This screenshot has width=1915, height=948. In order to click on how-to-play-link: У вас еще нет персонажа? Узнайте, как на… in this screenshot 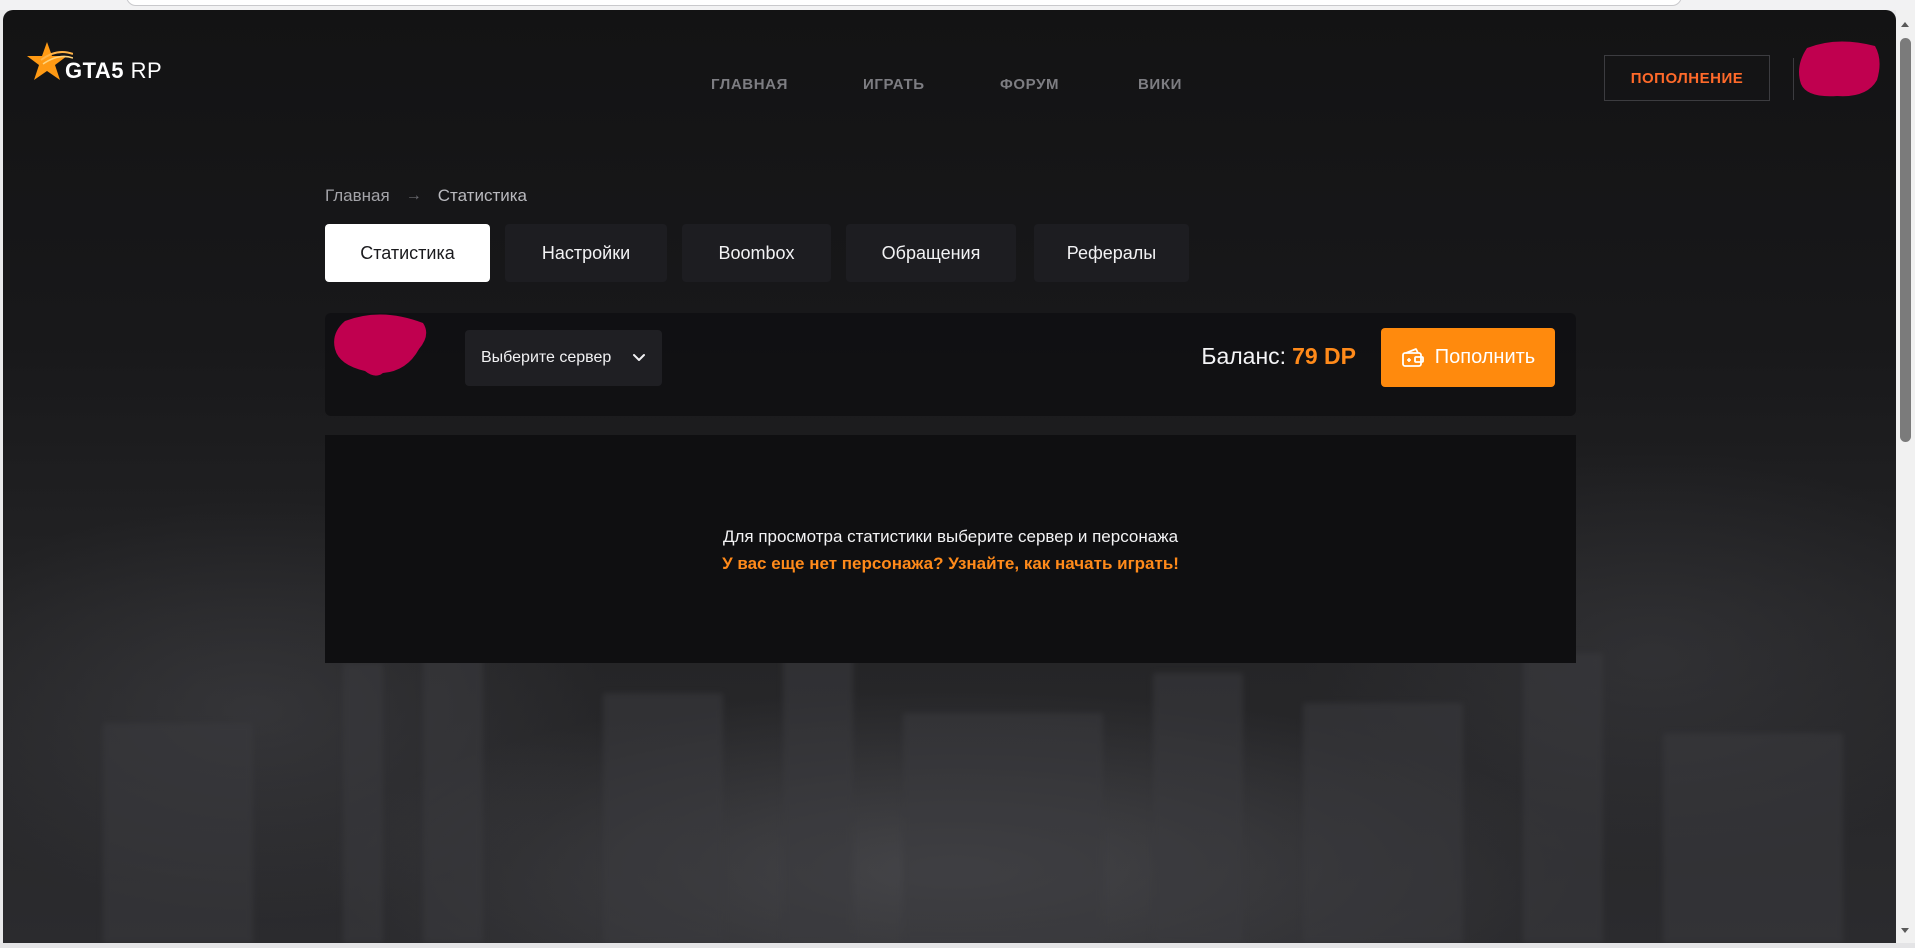, I will do `click(950, 564)`.